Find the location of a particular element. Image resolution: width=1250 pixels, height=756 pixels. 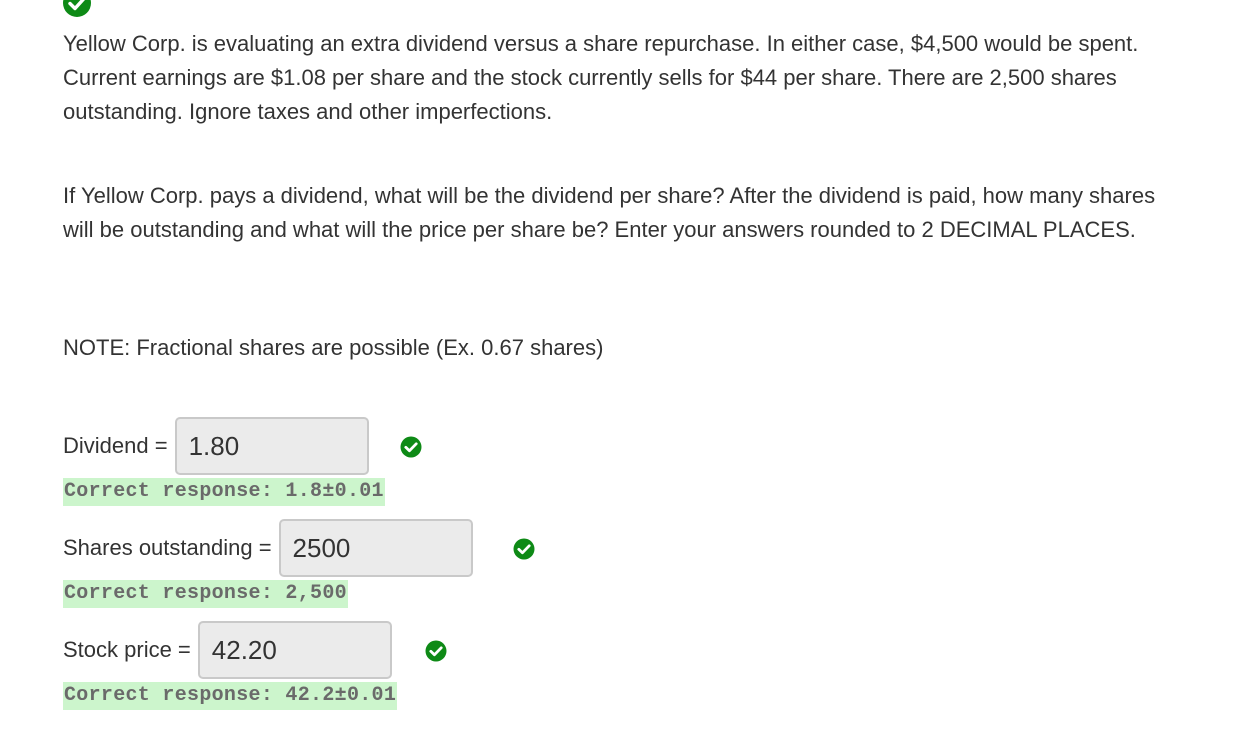

stock-price-answer-row: Stock price = is located at coordinates (227, 650).